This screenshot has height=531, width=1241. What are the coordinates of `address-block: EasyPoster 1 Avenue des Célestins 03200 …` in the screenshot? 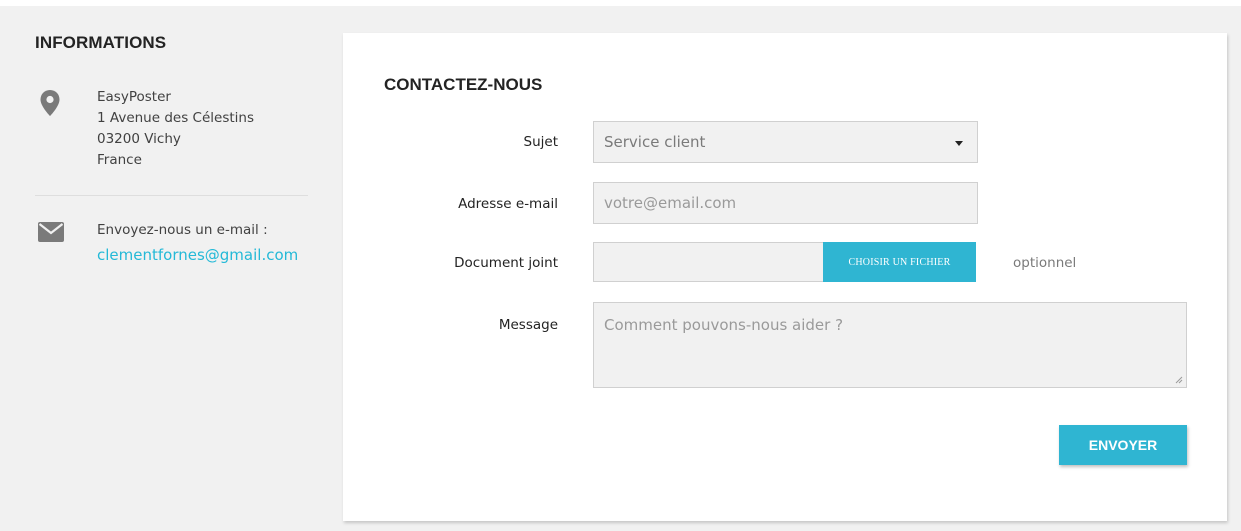 It's located at (172, 132).